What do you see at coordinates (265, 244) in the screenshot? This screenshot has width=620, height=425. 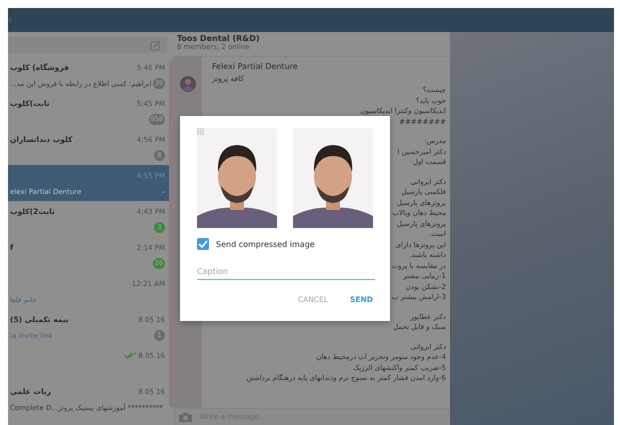 I see `checkbox-label: Send compressed image` at bounding box center [265, 244].